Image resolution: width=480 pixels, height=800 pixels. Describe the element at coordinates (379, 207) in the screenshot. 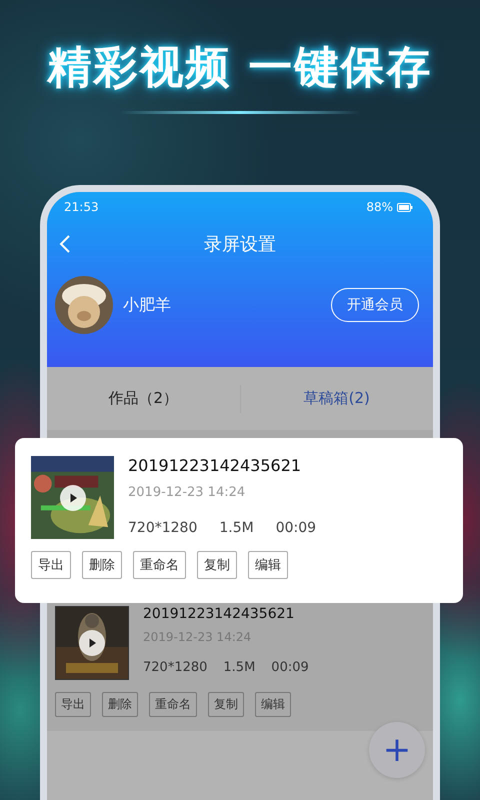

I see `battery-percent: 88%` at that location.